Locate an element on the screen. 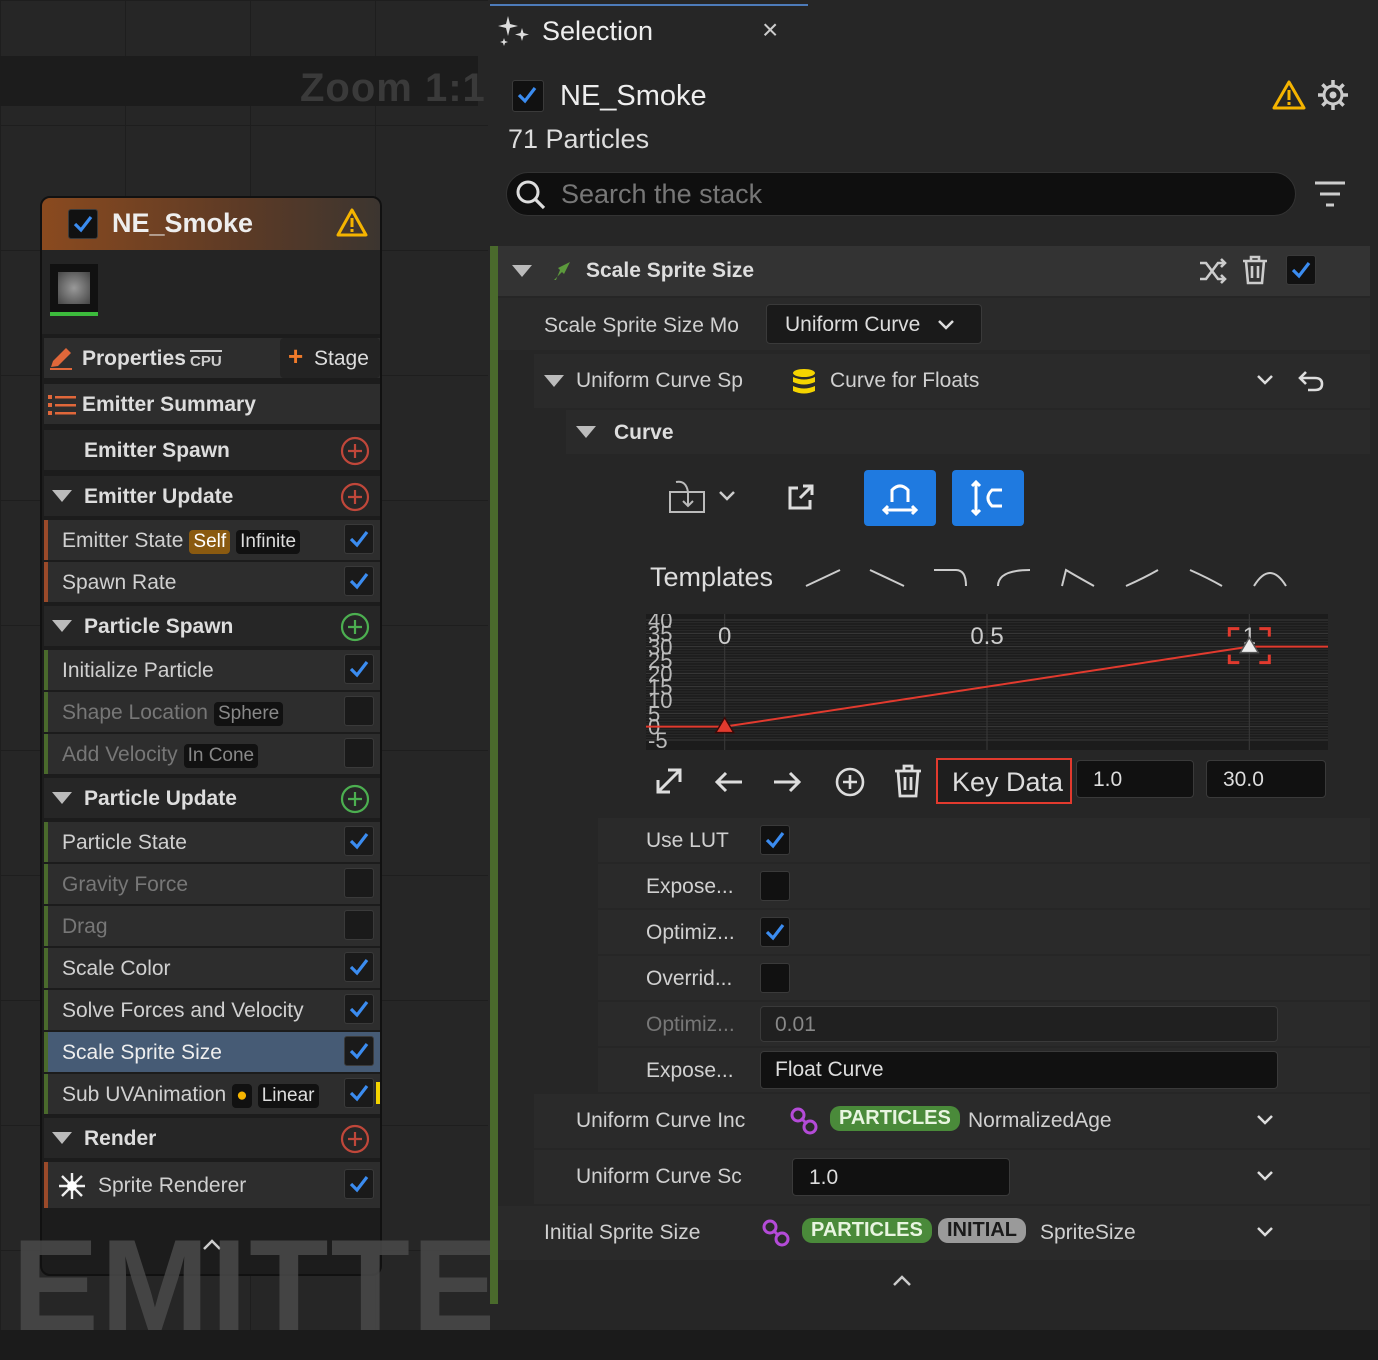  optimize2-value: 0.01 is located at coordinates (795, 1024).